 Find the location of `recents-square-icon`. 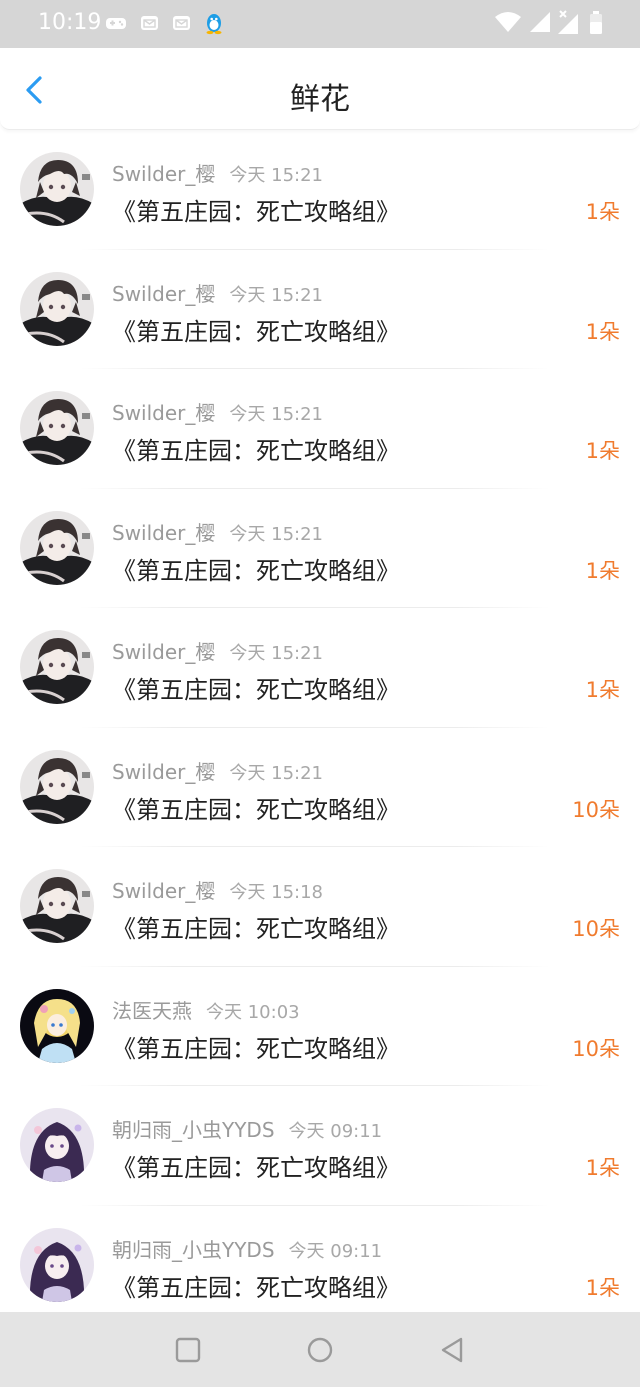

recents-square-icon is located at coordinates (188, 1350).